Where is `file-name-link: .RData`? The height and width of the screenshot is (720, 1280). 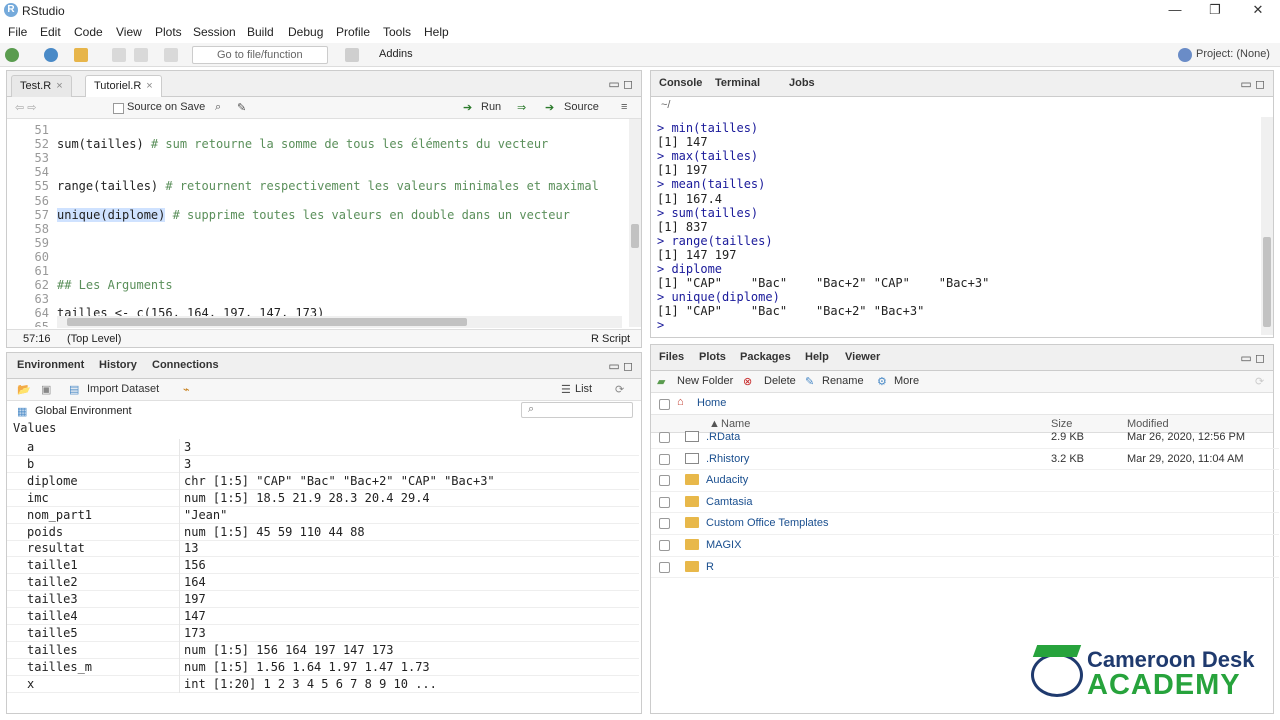
file-name-link: .RData is located at coordinates (723, 437).